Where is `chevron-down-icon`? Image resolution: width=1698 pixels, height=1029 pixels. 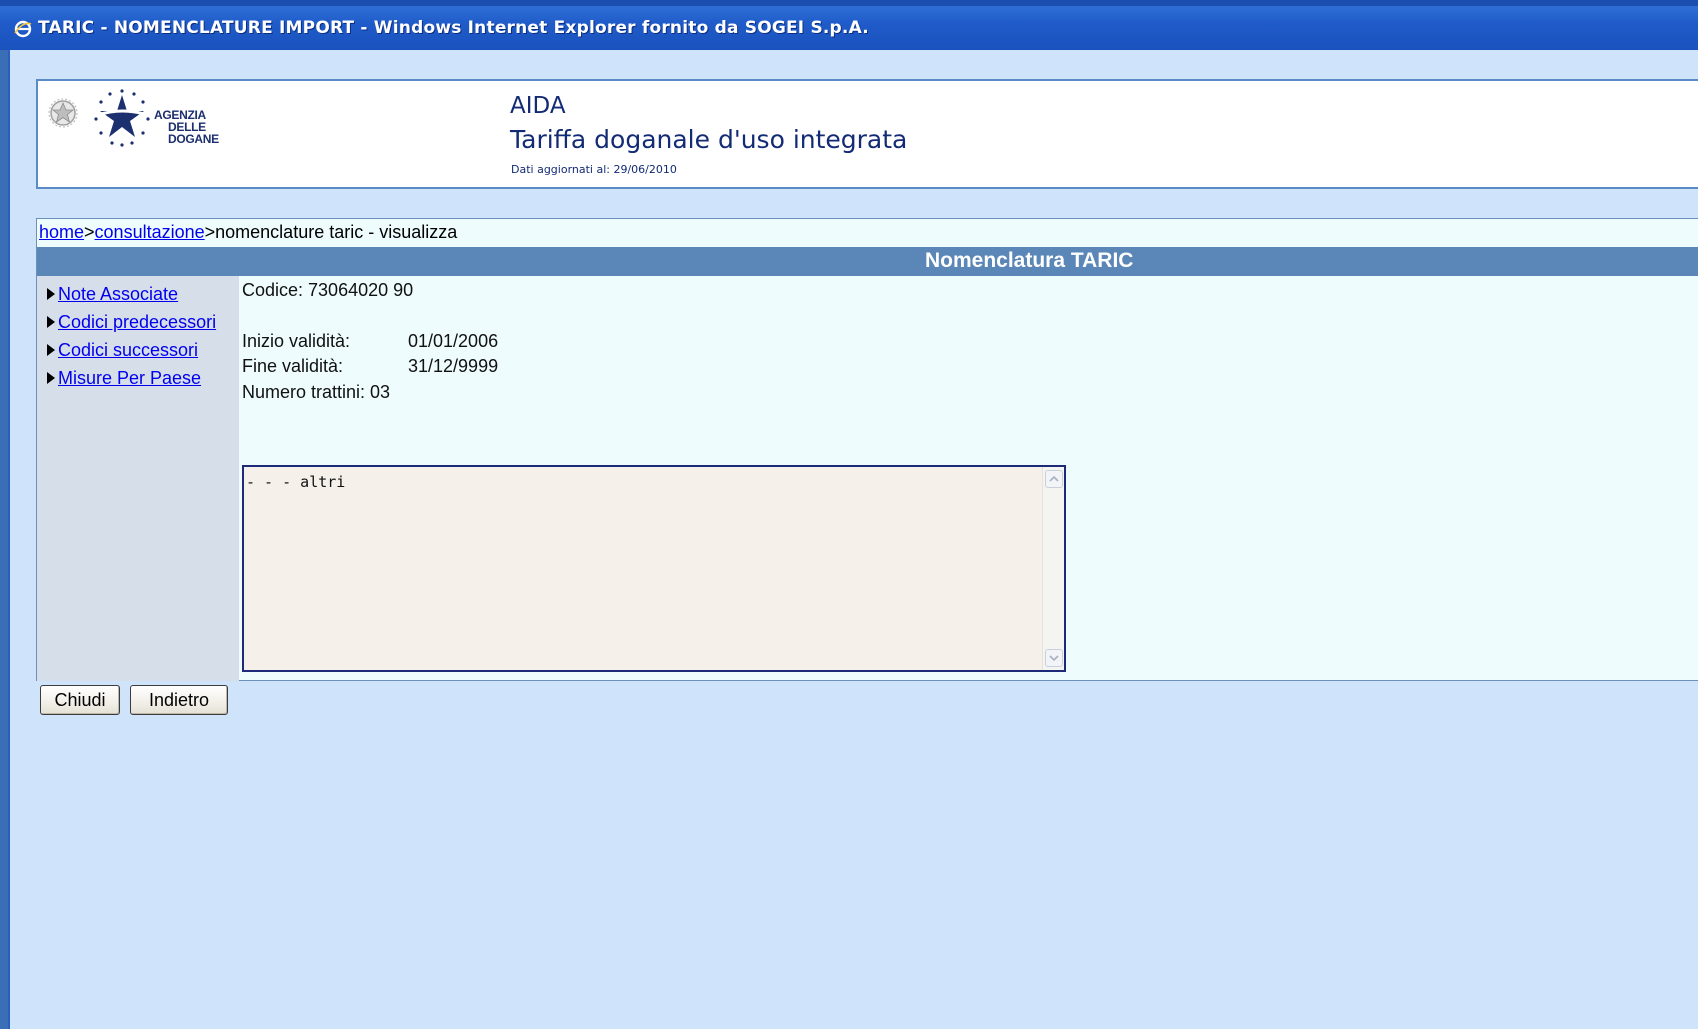 chevron-down-icon is located at coordinates (1054, 658).